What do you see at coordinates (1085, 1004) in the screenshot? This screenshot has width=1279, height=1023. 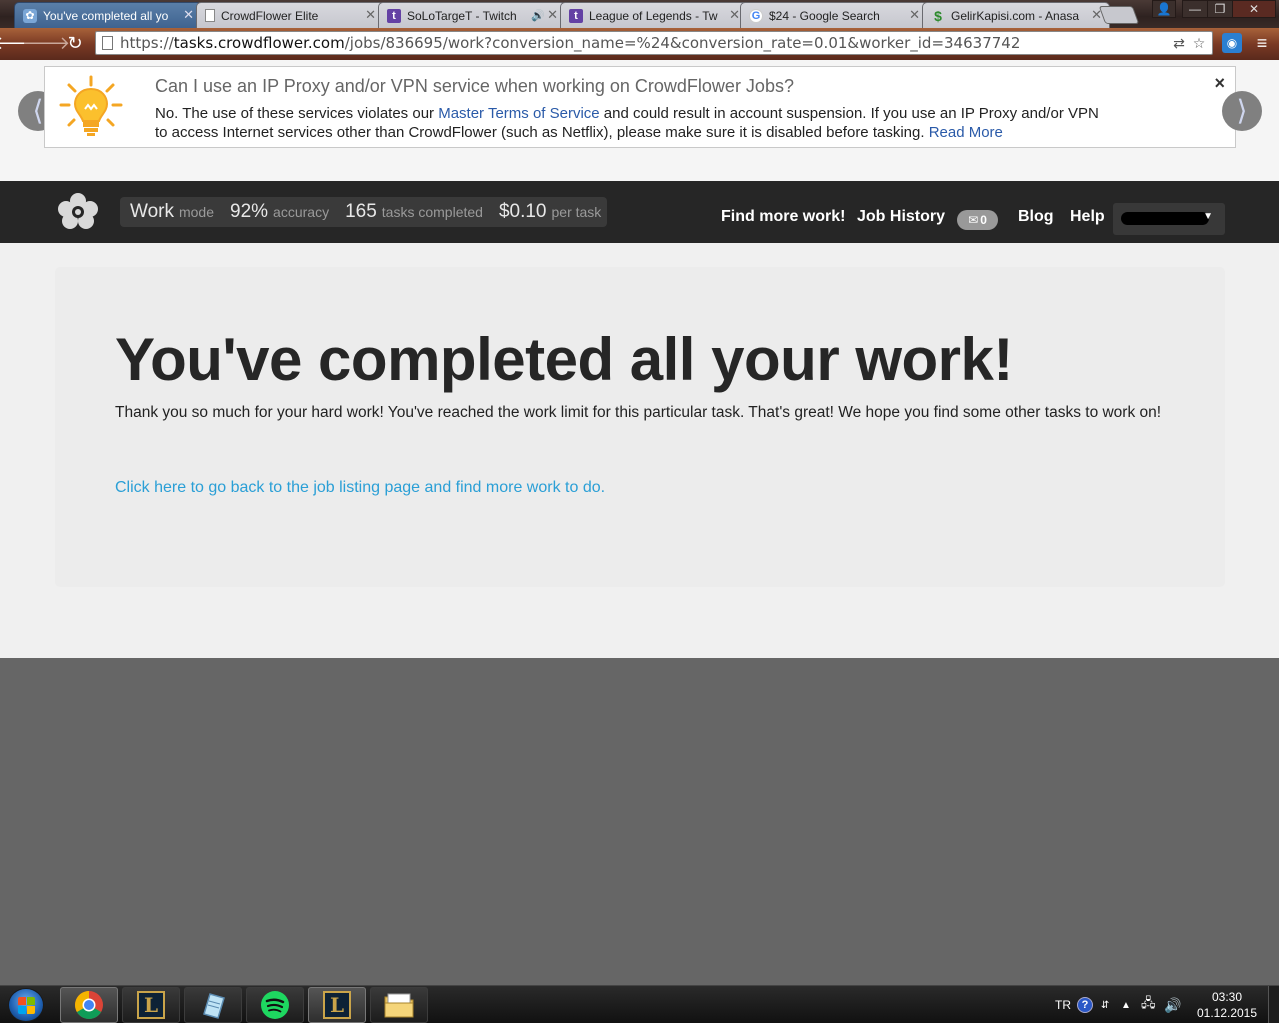 I see `help-icon: ?` at bounding box center [1085, 1004].